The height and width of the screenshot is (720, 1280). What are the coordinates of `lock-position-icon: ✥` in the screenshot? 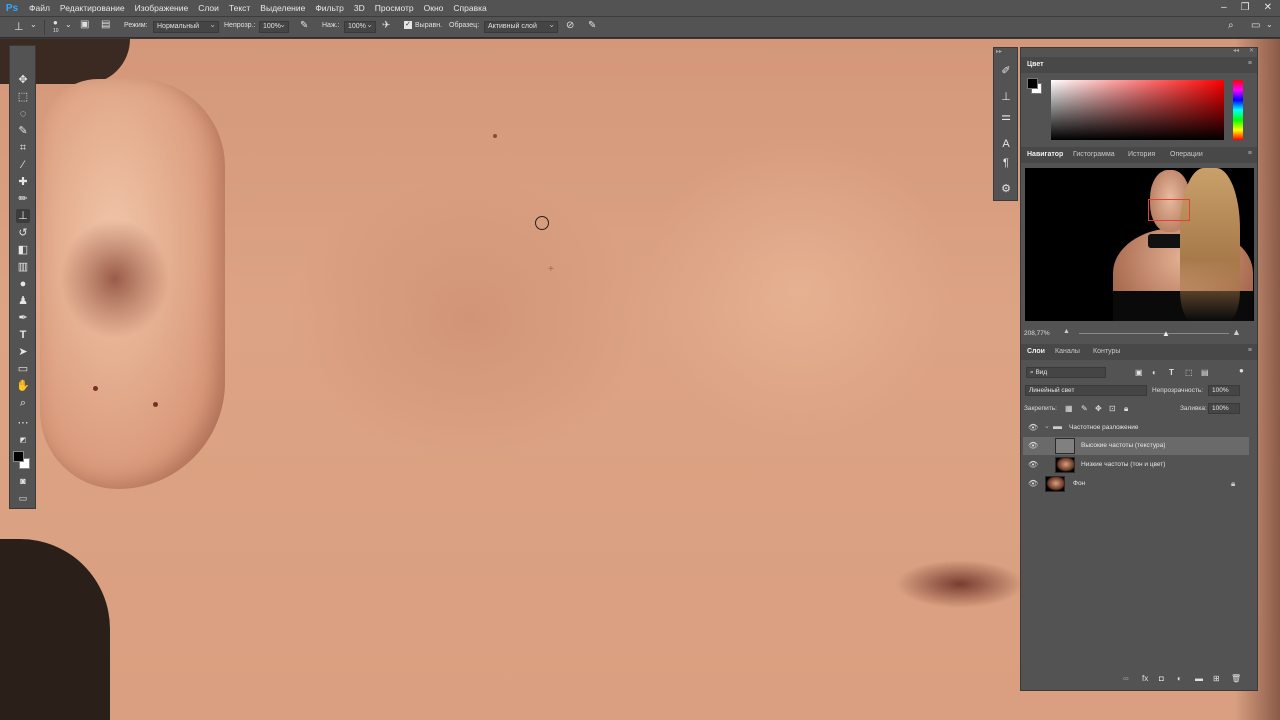 It's located at (1098, 408).